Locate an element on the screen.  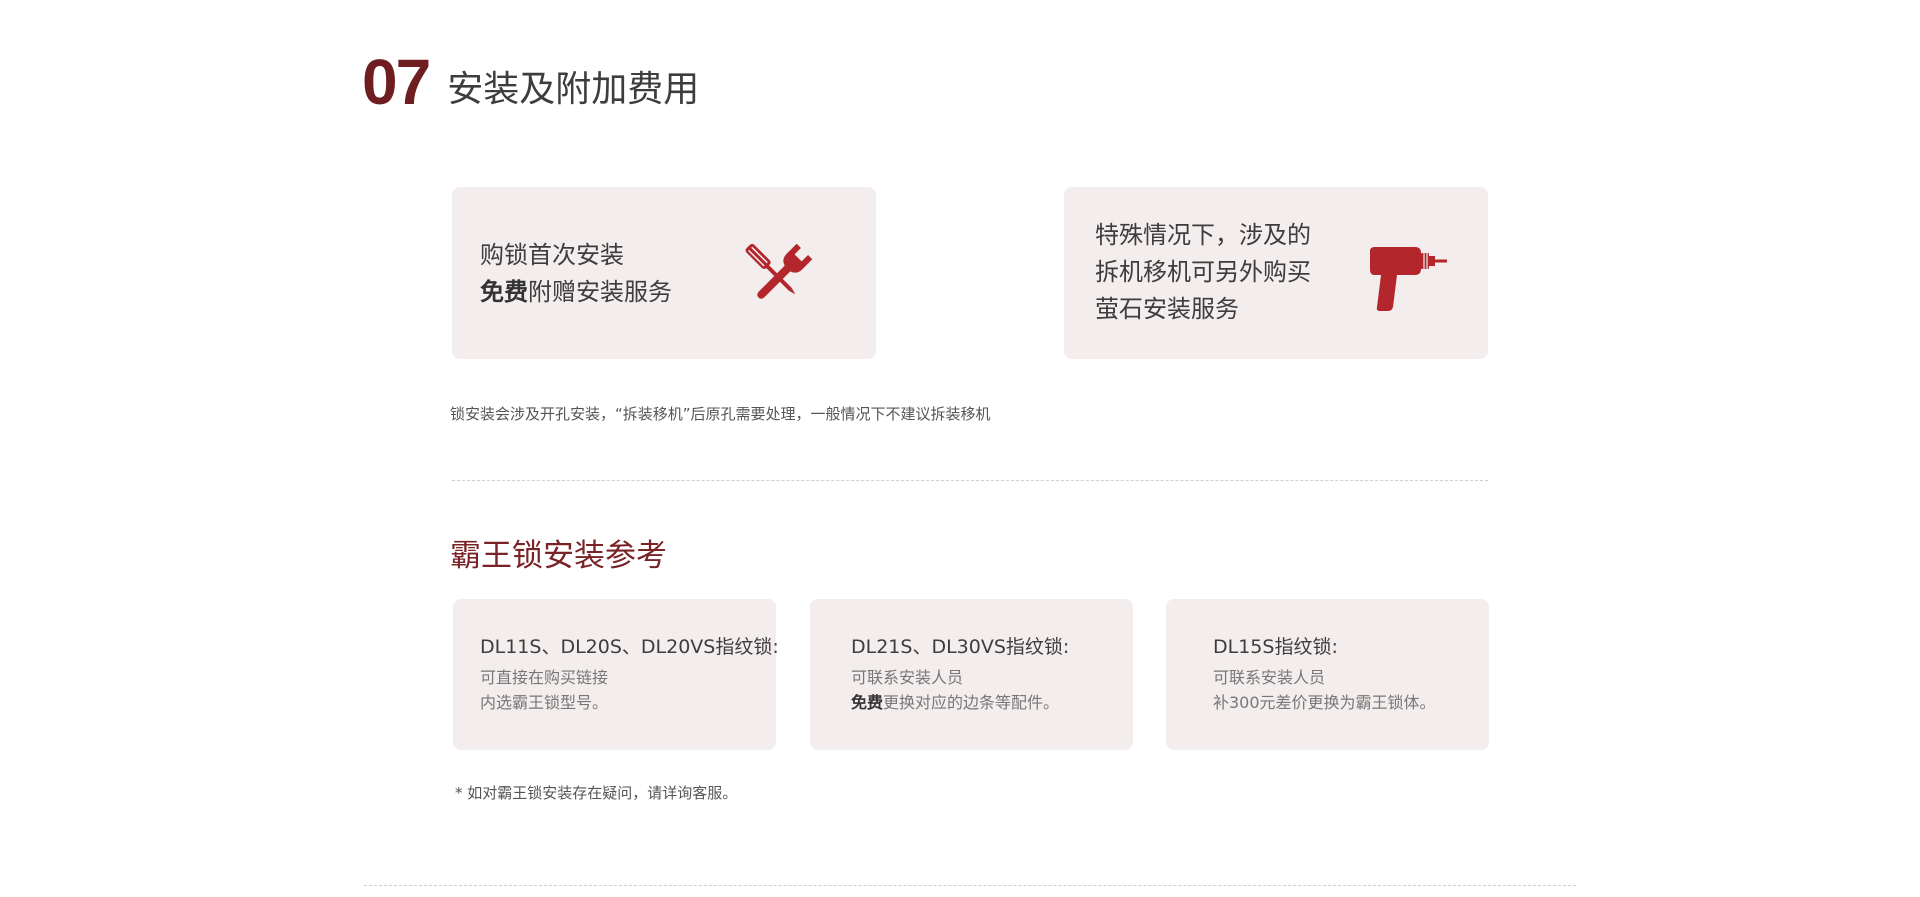
section-heading: 07 安装及附加费用 is located at coordinates (530, 82).